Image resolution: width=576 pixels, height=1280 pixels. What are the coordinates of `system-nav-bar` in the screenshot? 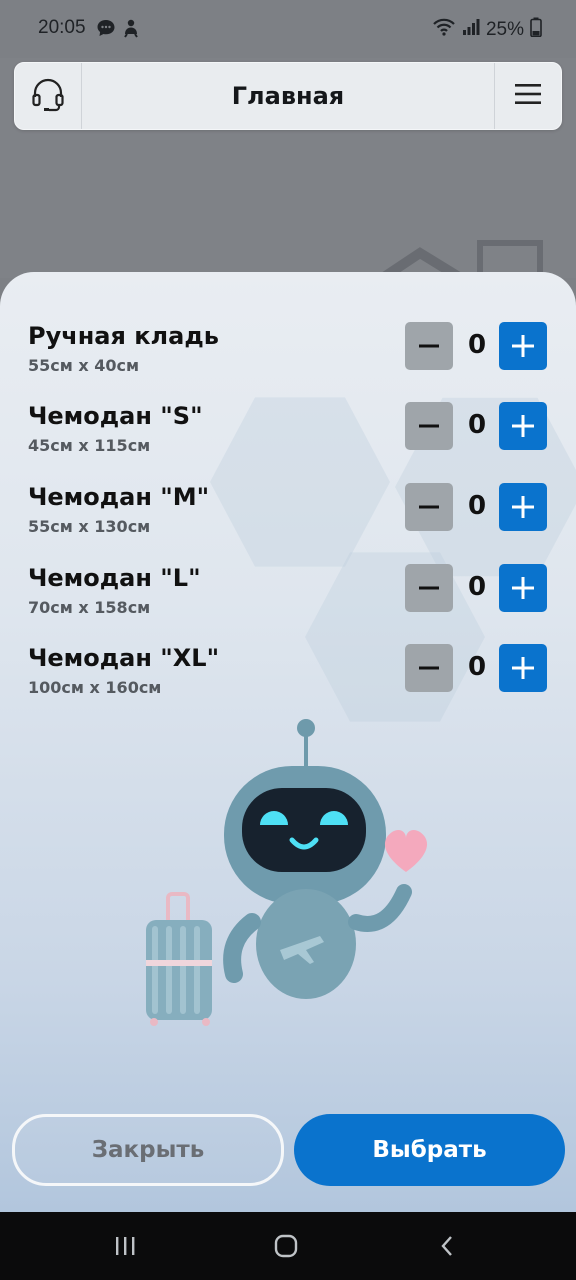 It's located at (288, 1246).